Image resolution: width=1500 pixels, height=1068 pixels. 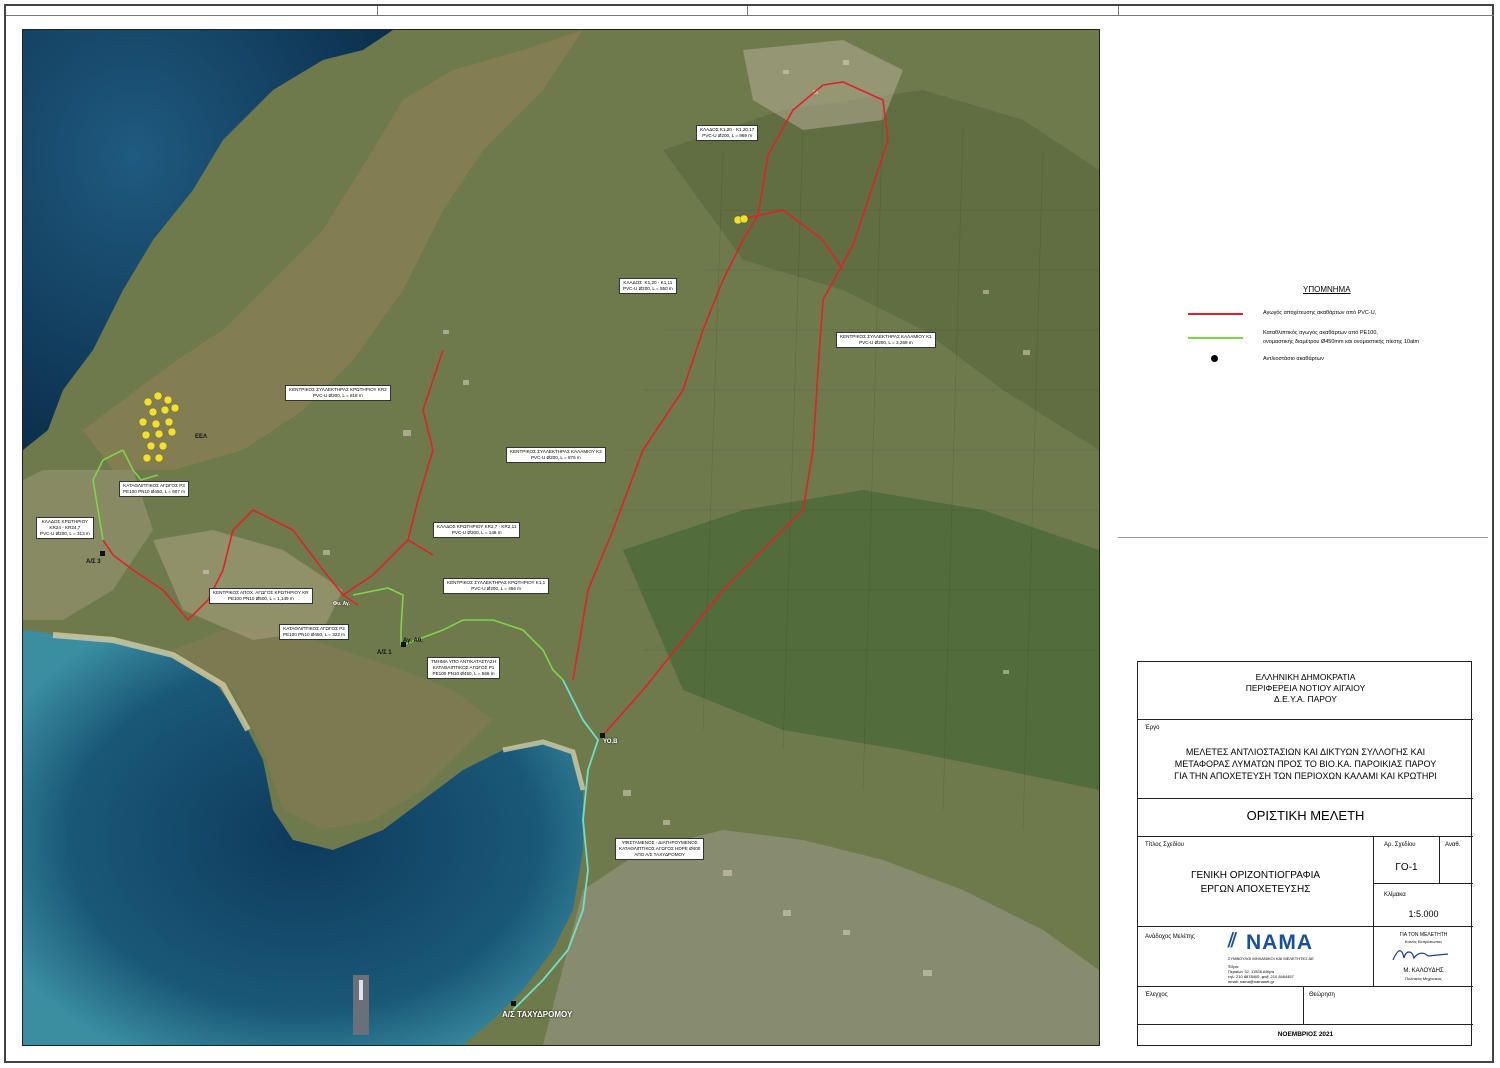 I want to click on engineer-name: Μ. ΚΑΛΟΥΔΗΣ, so click(x=1423, y=971).